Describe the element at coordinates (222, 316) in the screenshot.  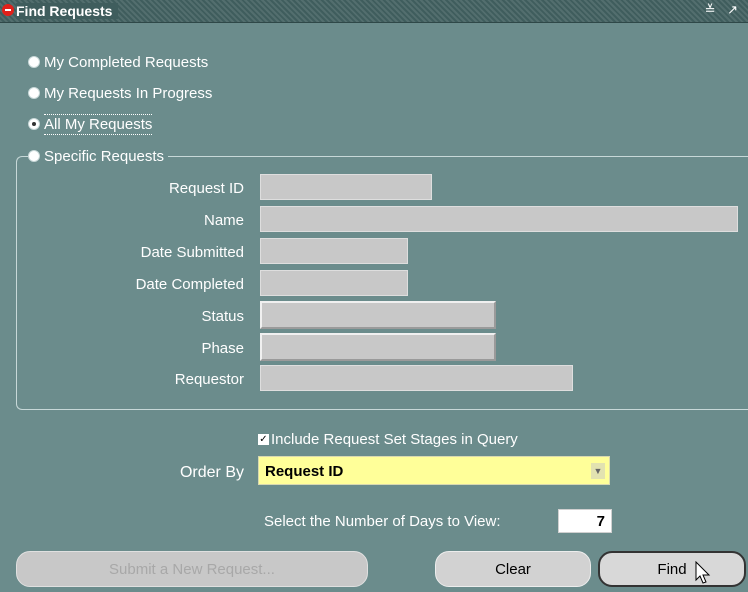
I see `status-label: Status` at that location.